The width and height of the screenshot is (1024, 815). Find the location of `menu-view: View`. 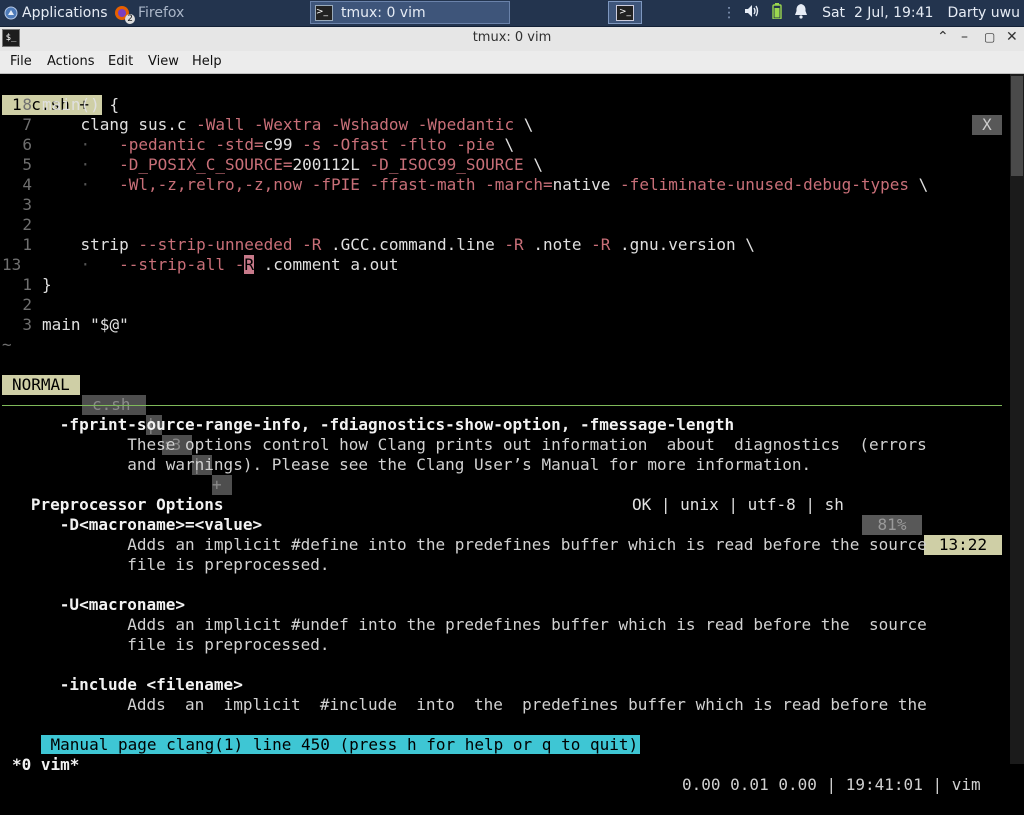

menu-view: View is located at coordinates (163, 61).